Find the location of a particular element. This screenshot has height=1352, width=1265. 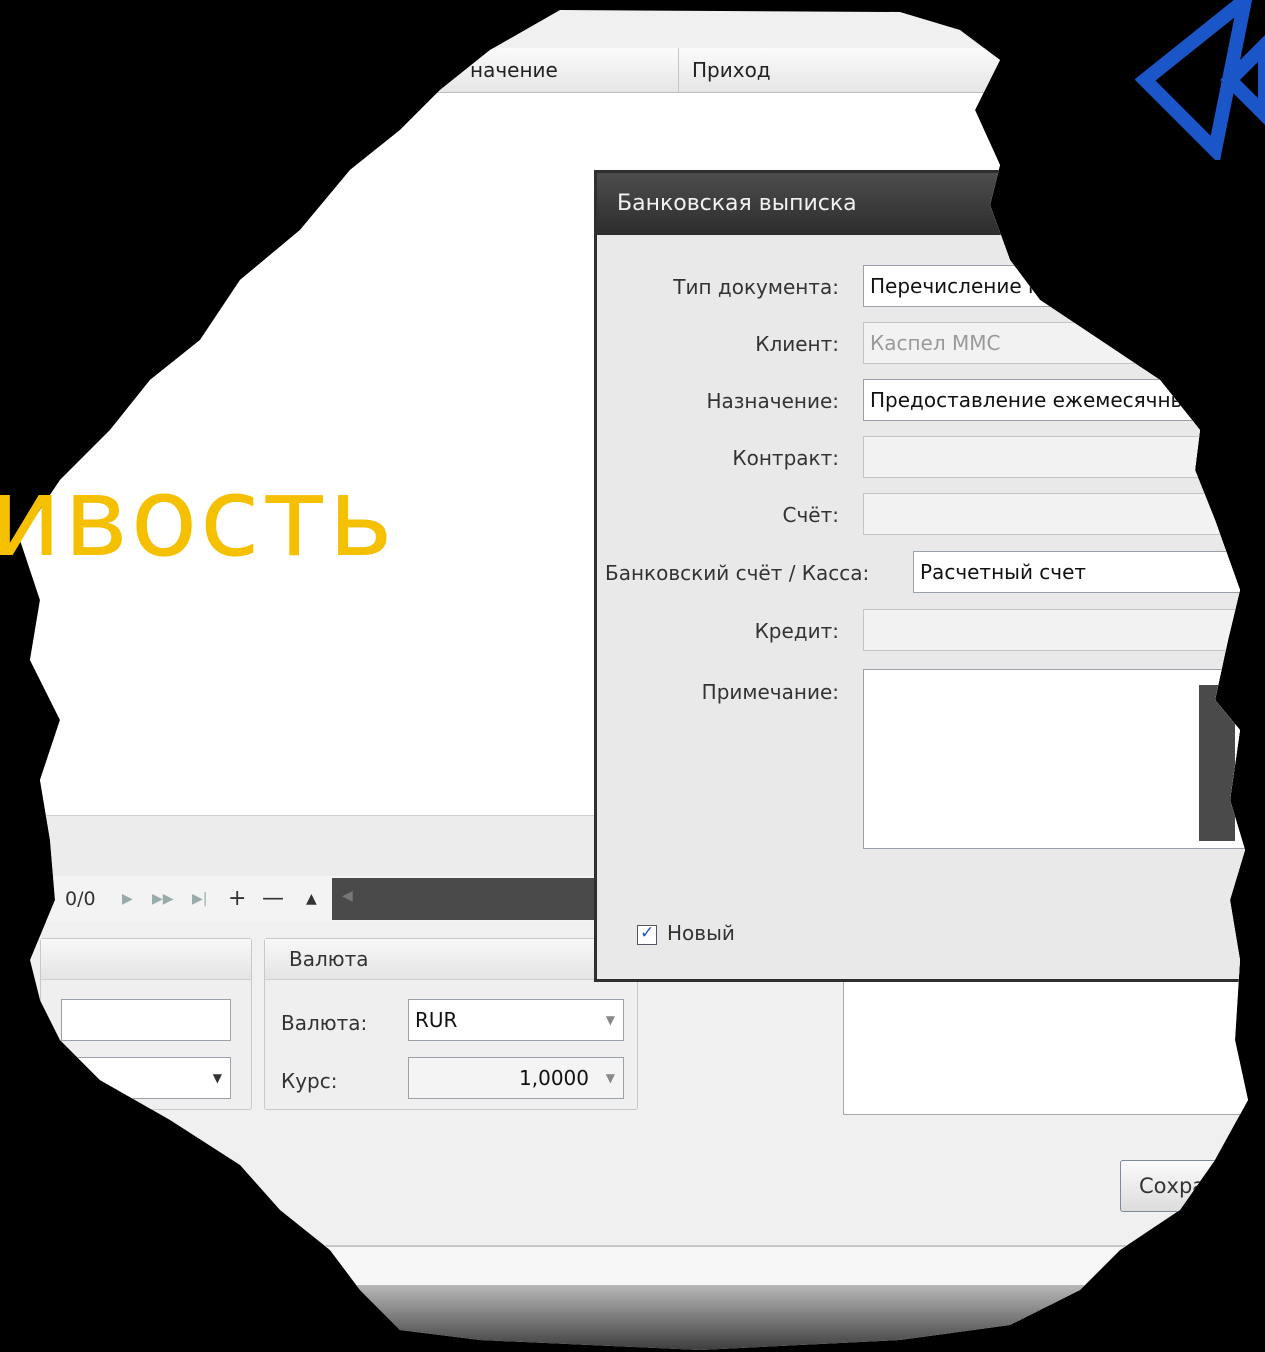

left-group: ▼ is located at coordinates (146, 1024).